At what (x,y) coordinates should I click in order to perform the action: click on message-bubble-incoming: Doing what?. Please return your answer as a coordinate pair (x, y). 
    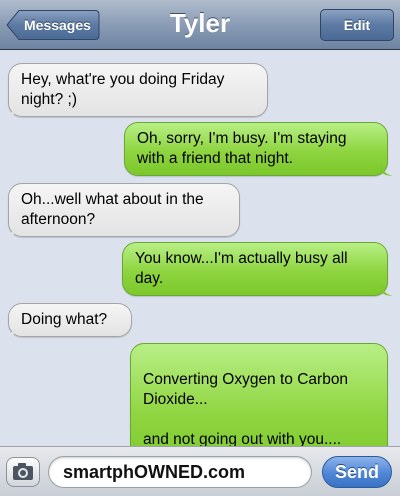
    Looking at the image, I should click on (67, 320).